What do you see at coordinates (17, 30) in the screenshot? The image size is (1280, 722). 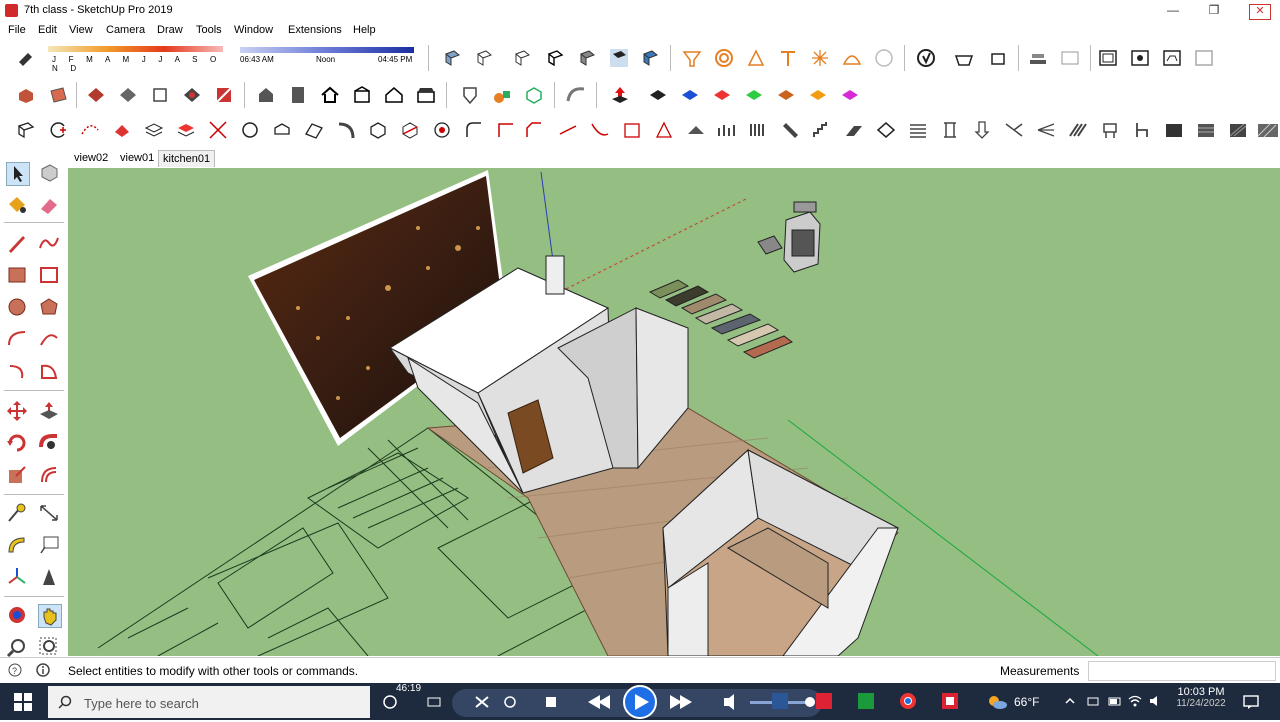 I see `menu-file: File` at bounding box center [17, 30].